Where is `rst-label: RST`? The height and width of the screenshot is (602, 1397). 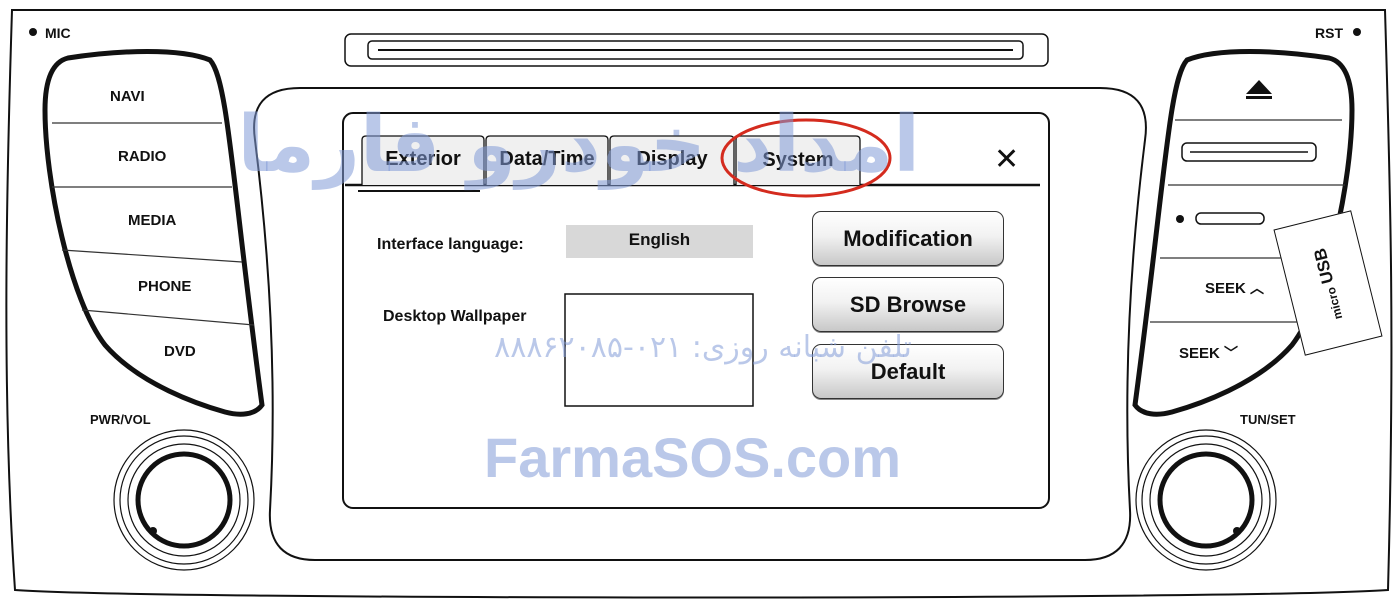 rst-label: RST is located at coordinates (1329, 33).